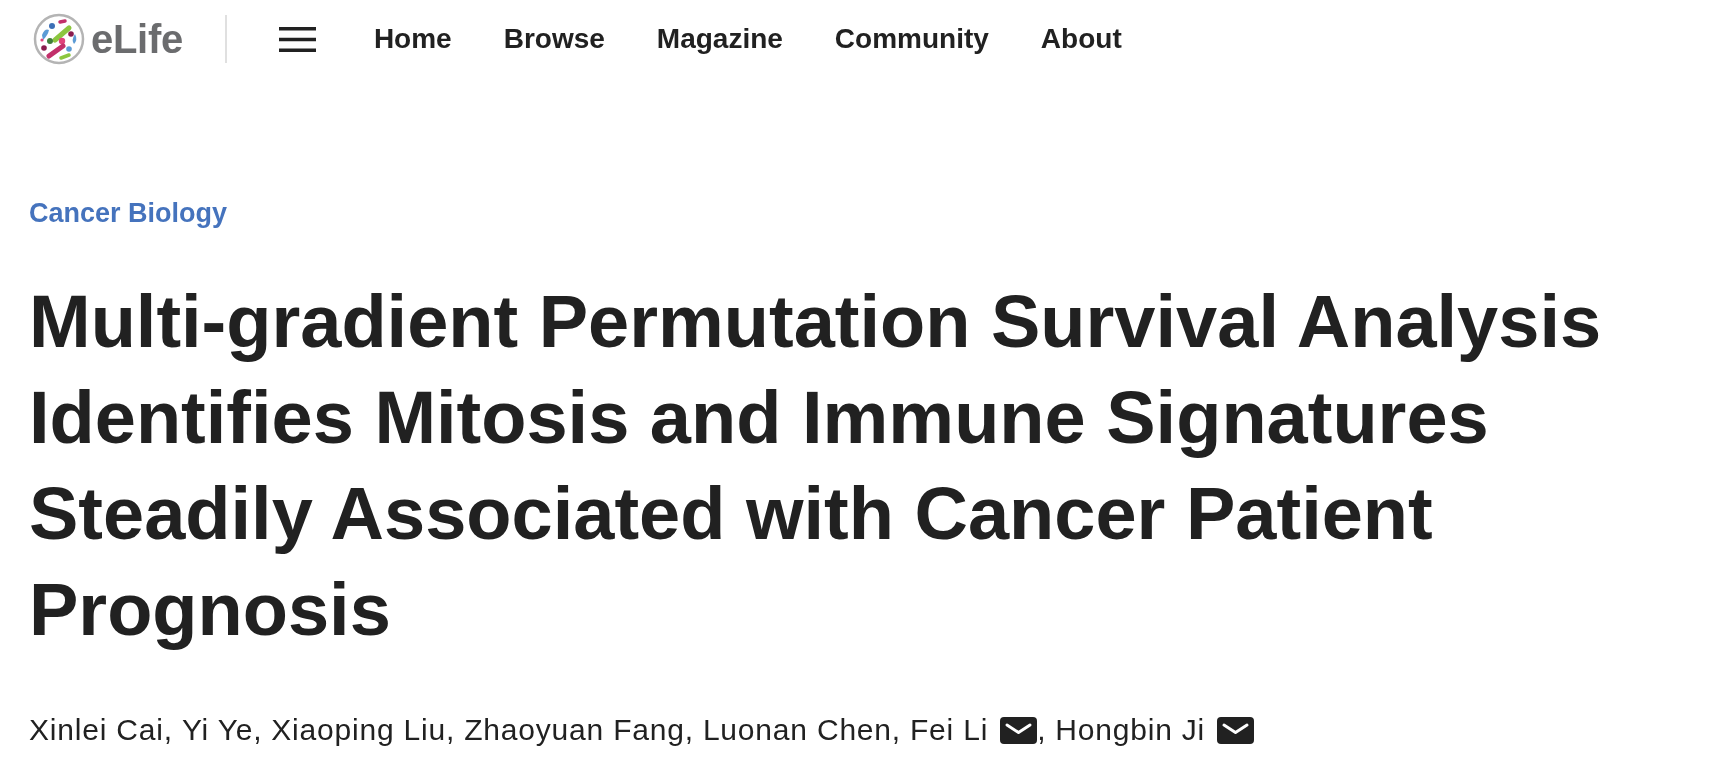 The width and height of the screenshot is (1736, 764). Describe the element at coordinates (137, 39) in the screenshot. I see `logo-text: eLife` at that location.